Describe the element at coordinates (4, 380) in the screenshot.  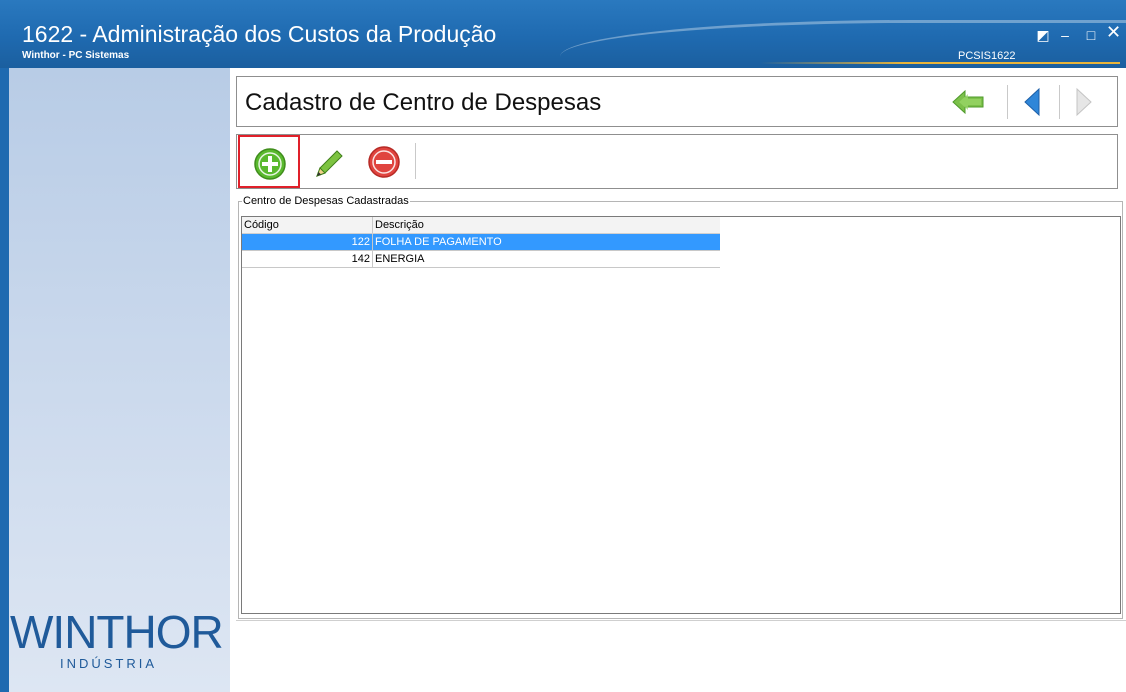
I see `left-window-border` at that location.